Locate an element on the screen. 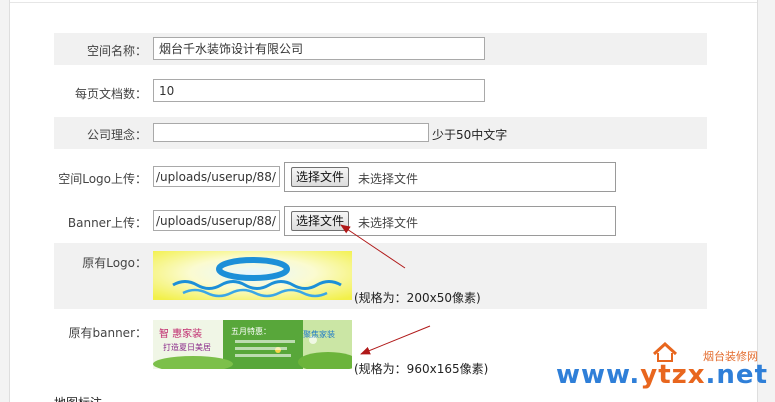 The height and width of the screenshot is (402, 775). page-docs-label: 每页文档数： is located at coordinates (110, 94).